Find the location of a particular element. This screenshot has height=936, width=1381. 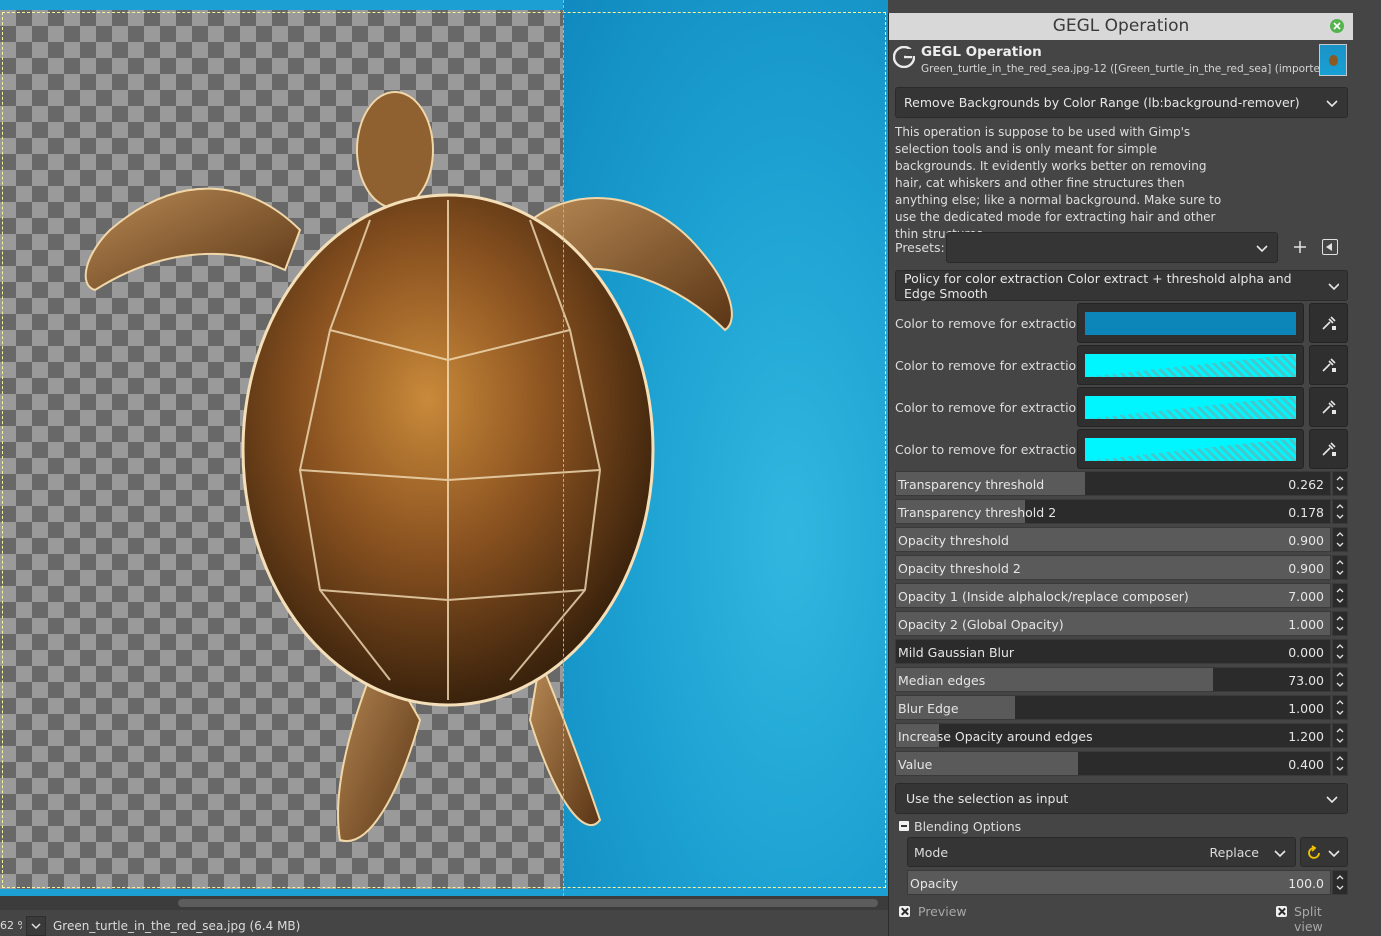

slider-bar: Opacity 2 (Global Opacity) 1.000 is located at coordinates (1113, 623).